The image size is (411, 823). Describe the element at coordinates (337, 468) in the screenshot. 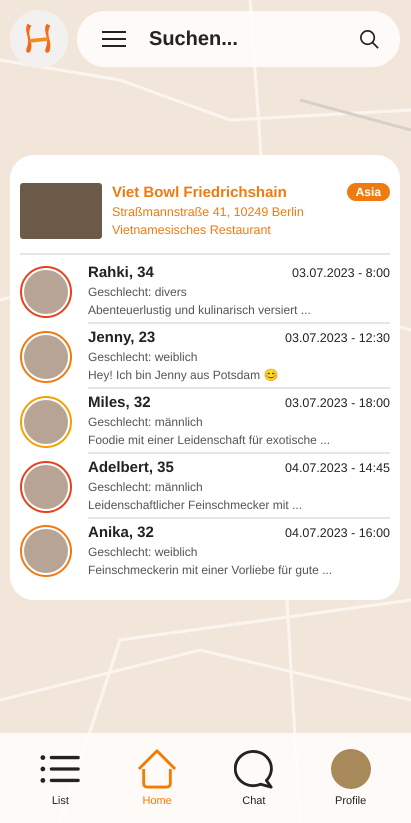

I see `meeting-date: 04.07.2023 - 14:45` at that location.